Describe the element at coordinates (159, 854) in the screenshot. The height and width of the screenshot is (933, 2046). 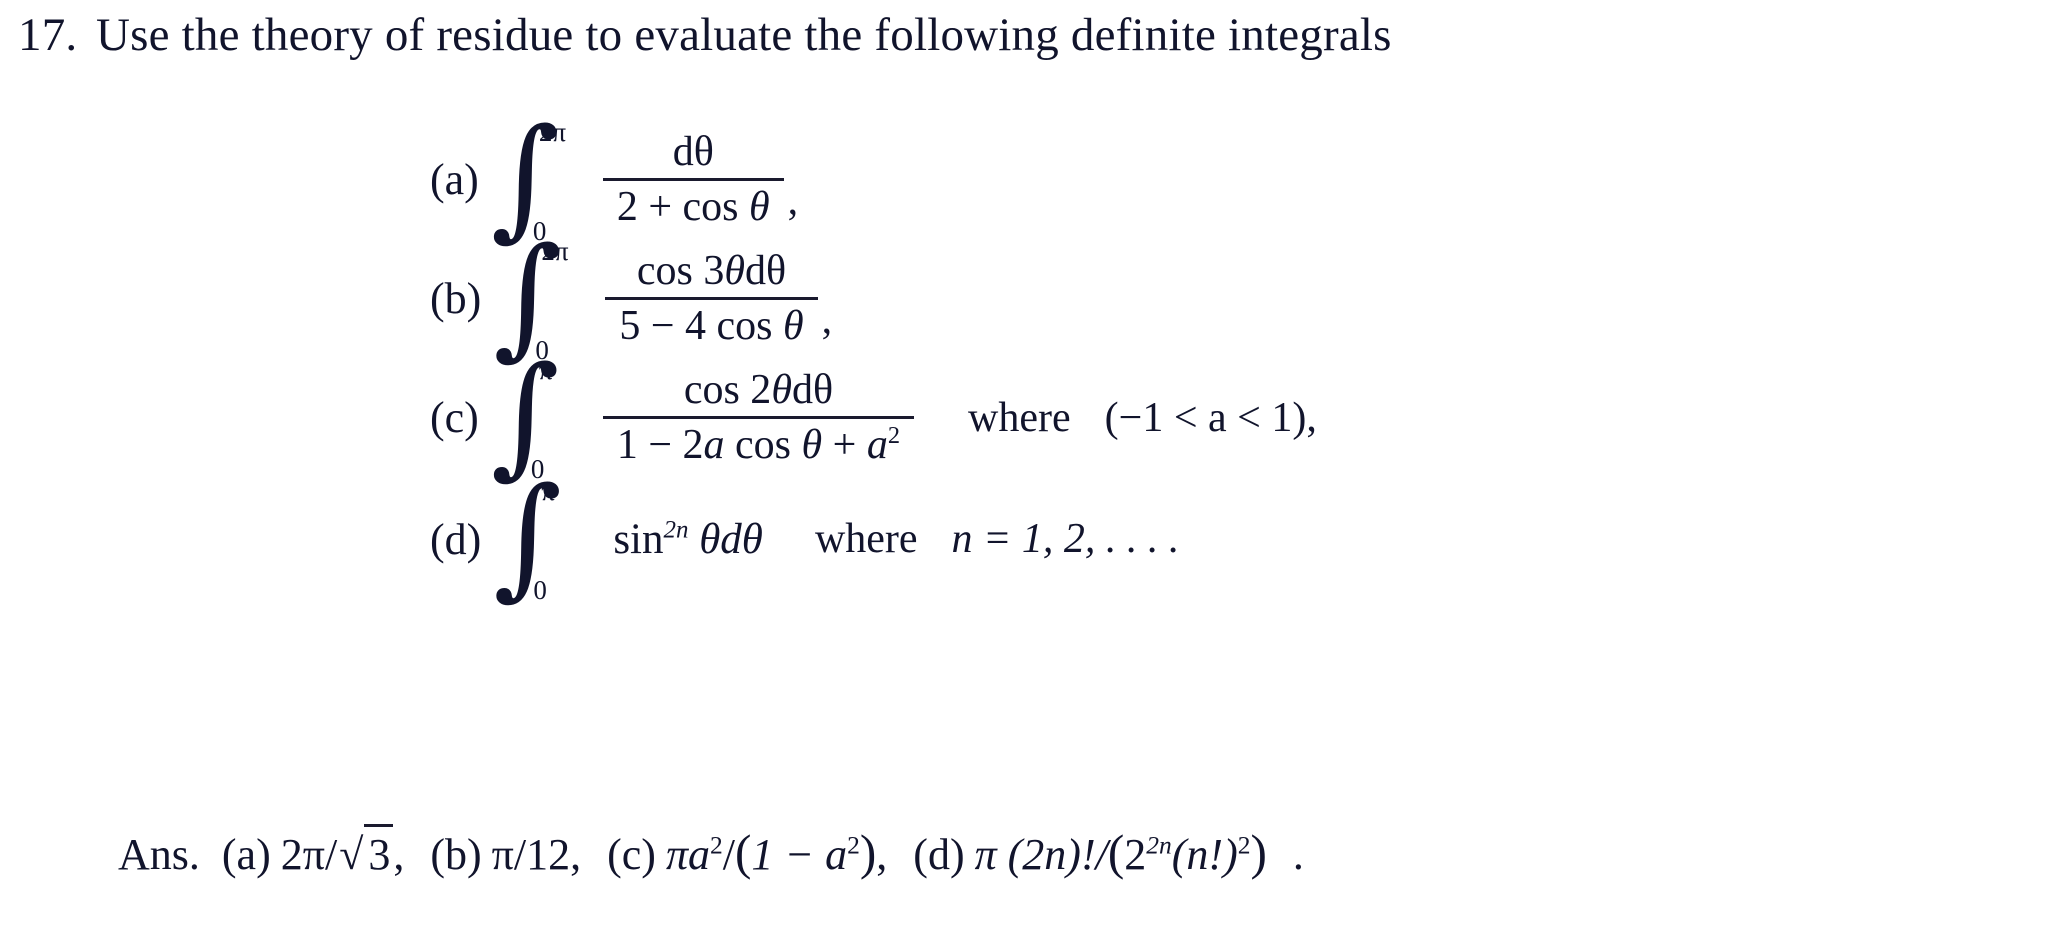
I see `answer-label: Ans.` at that location.